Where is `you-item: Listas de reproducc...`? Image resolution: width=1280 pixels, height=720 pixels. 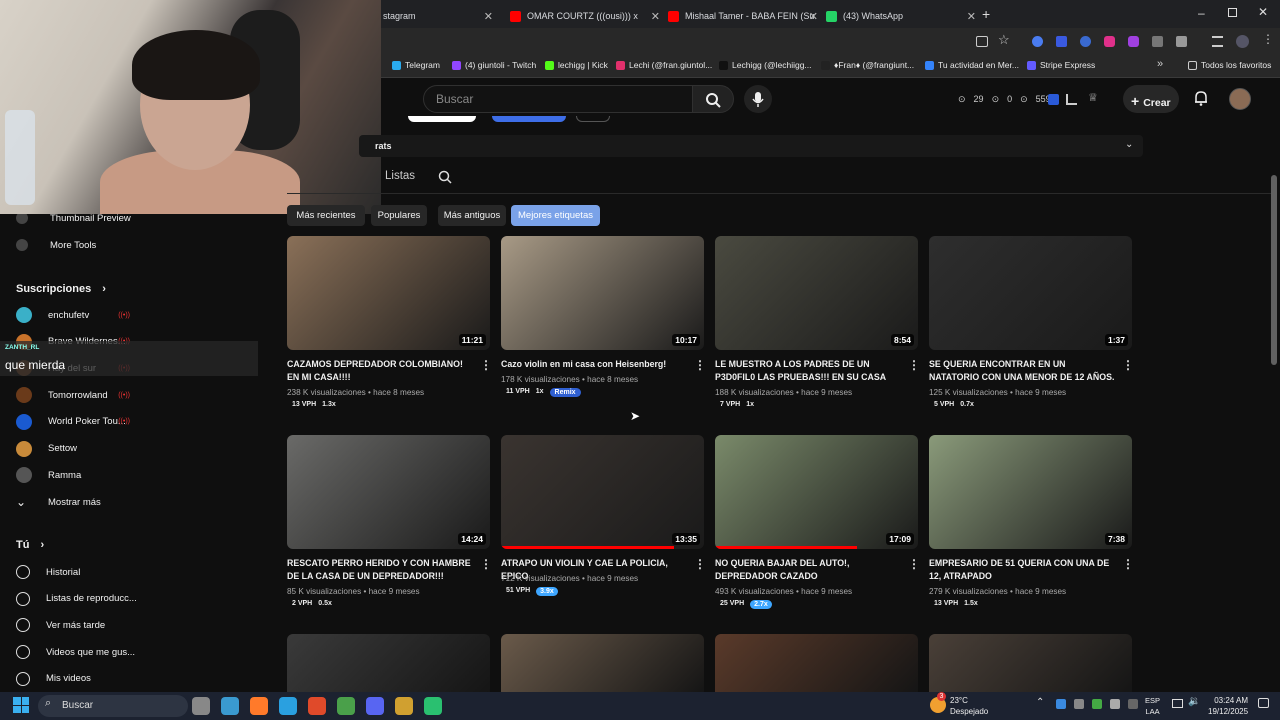 you-item: Listas de reproducc... is located at coordinates (81, 599).